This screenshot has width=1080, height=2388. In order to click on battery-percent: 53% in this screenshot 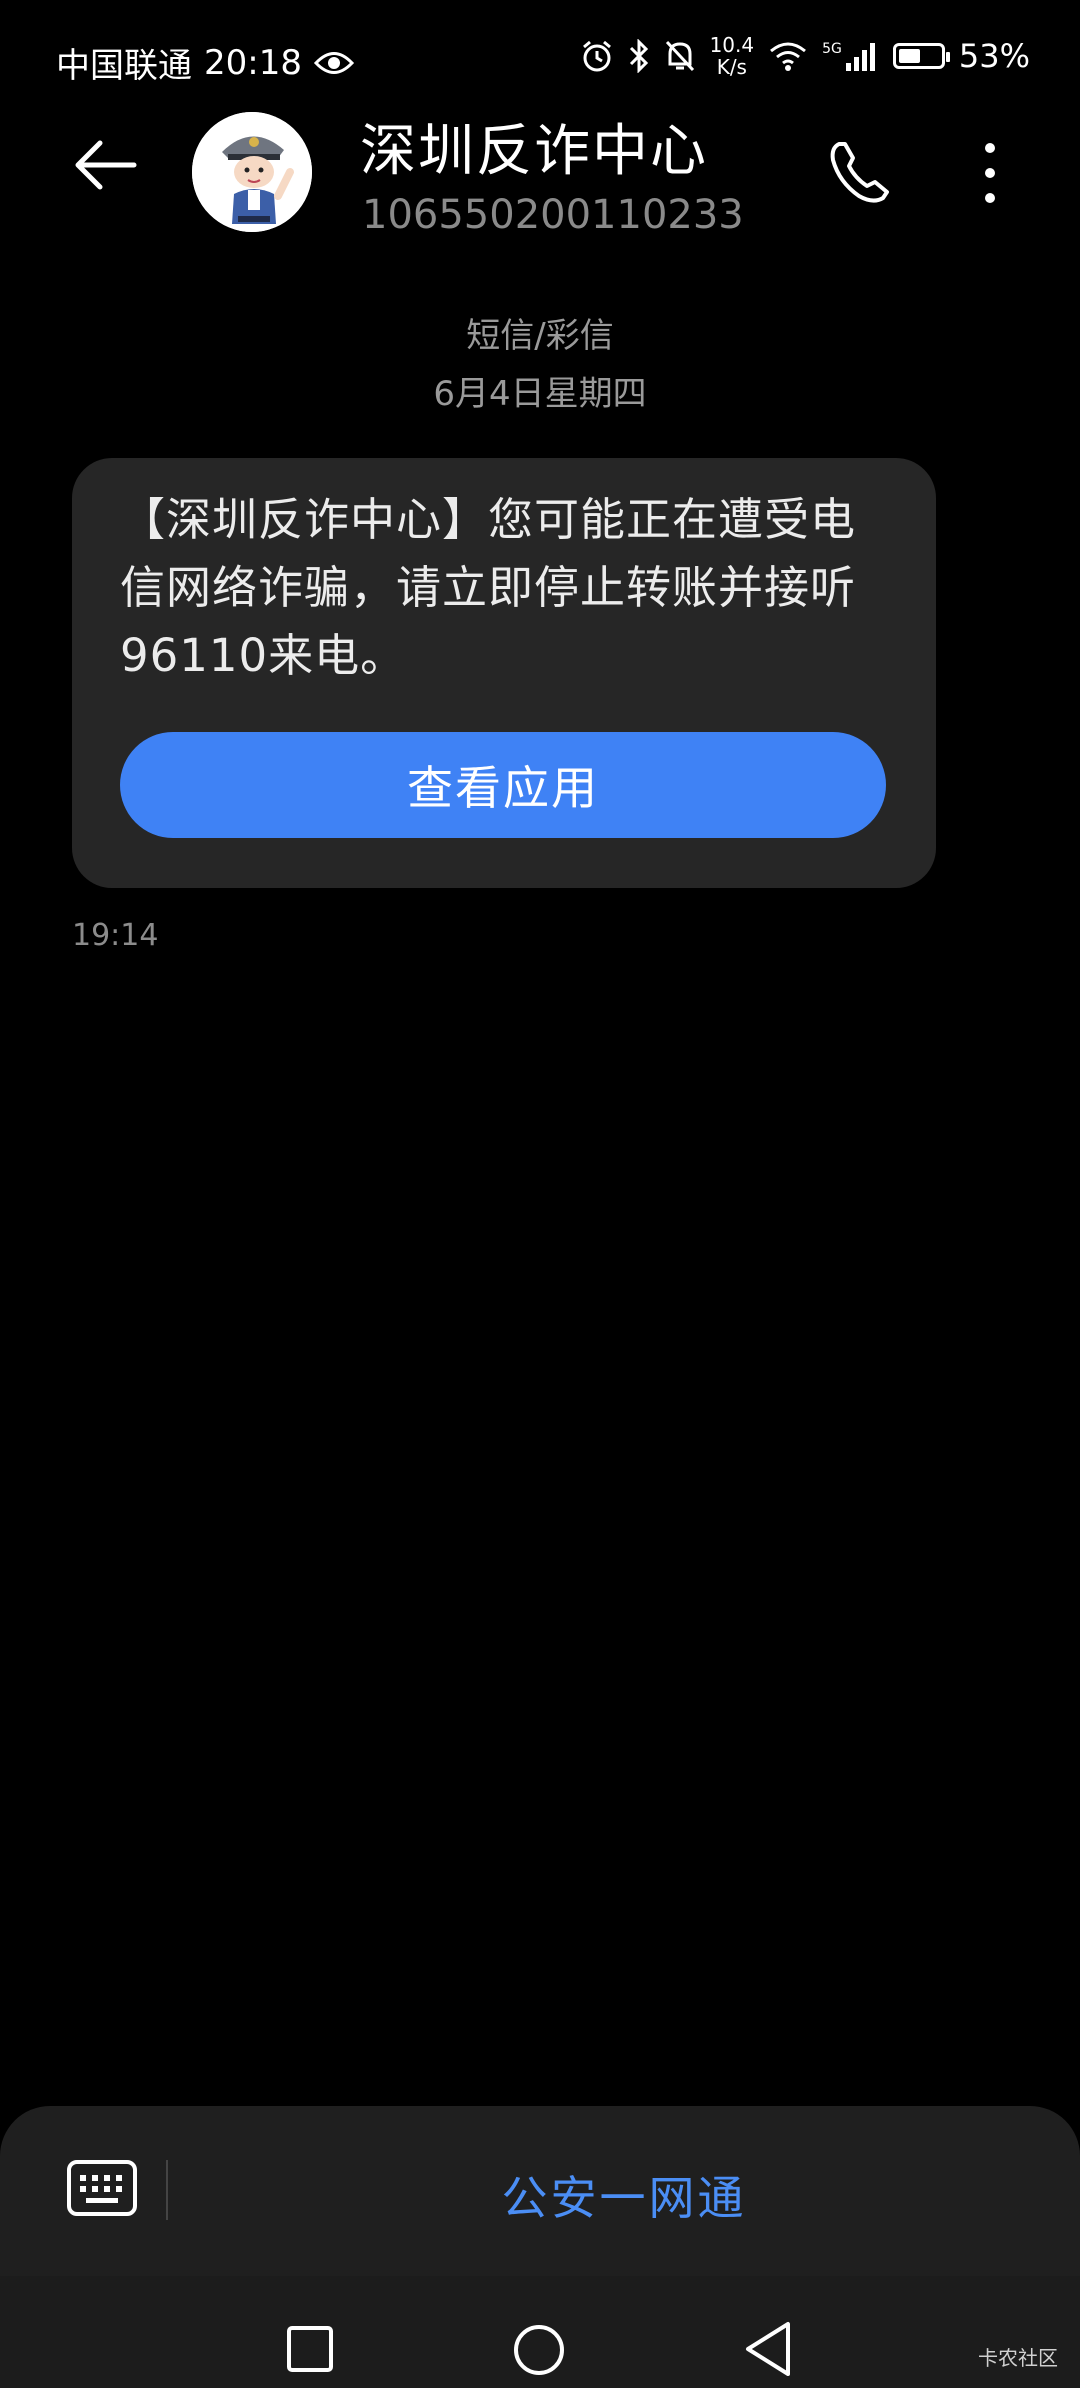, I will do `click(994, 56)`.